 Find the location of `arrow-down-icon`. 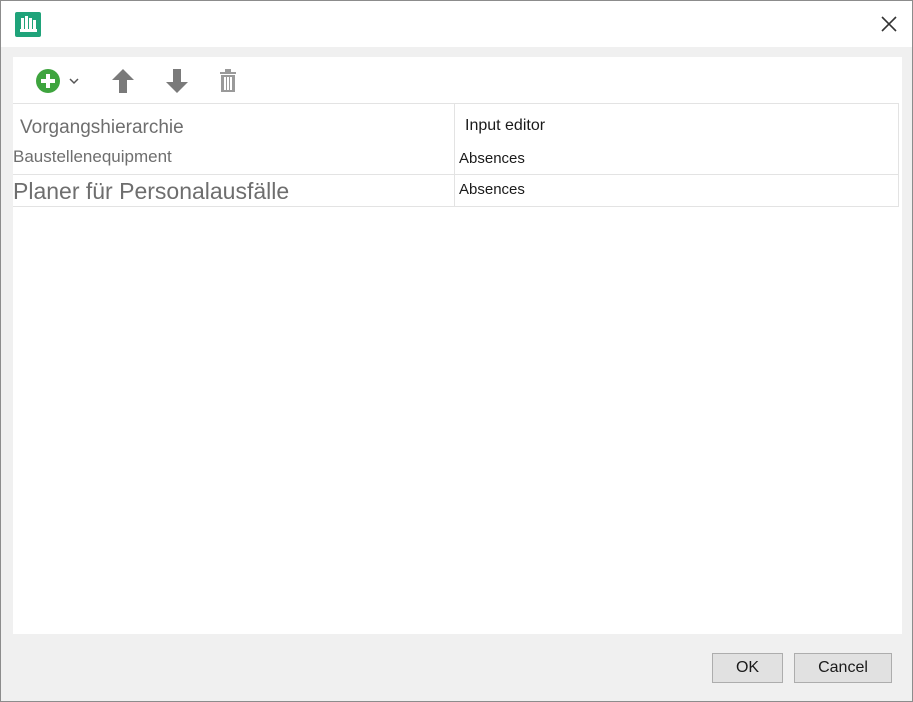

arrow-down-icon is located at coordinates (177, 81).